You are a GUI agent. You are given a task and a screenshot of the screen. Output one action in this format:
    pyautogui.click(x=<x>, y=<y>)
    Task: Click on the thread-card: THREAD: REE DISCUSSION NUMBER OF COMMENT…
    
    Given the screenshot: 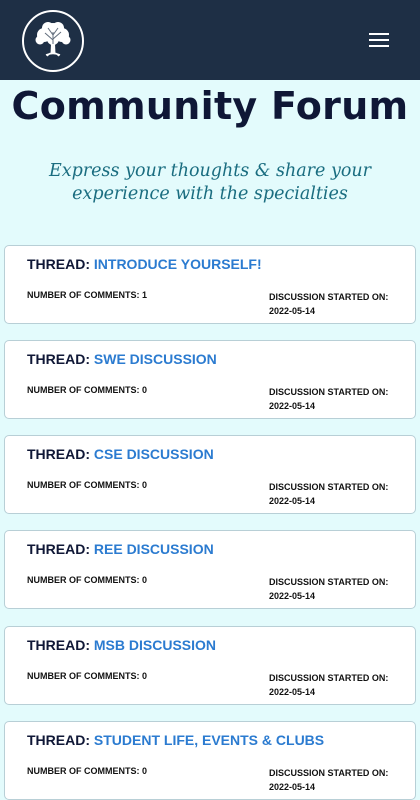 What is the action you would take?
    pyautogui.click(x=210, y=569)
    